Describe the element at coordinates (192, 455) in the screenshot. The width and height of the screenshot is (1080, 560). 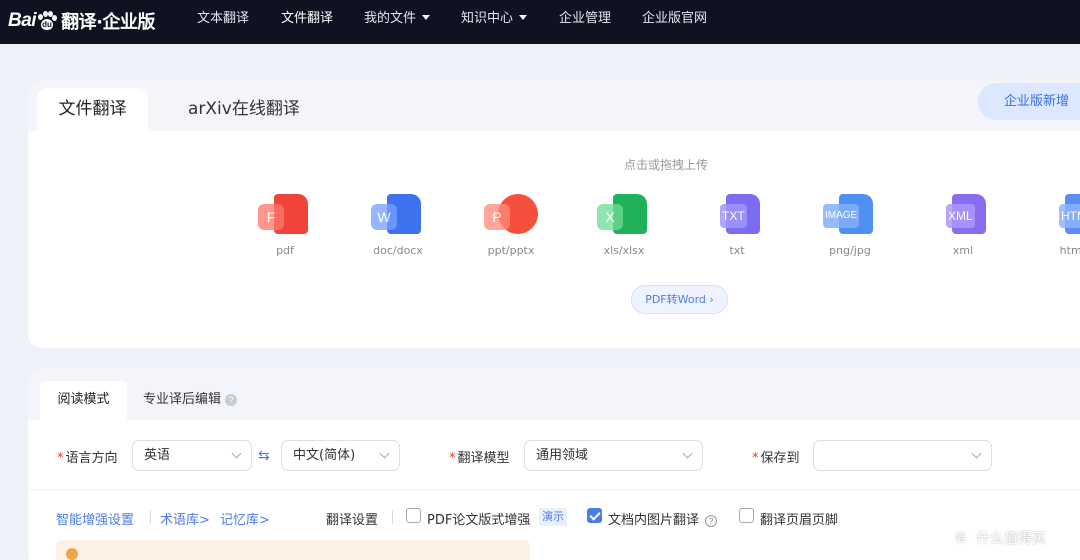
I see `source-language-select: 英语` at that location.